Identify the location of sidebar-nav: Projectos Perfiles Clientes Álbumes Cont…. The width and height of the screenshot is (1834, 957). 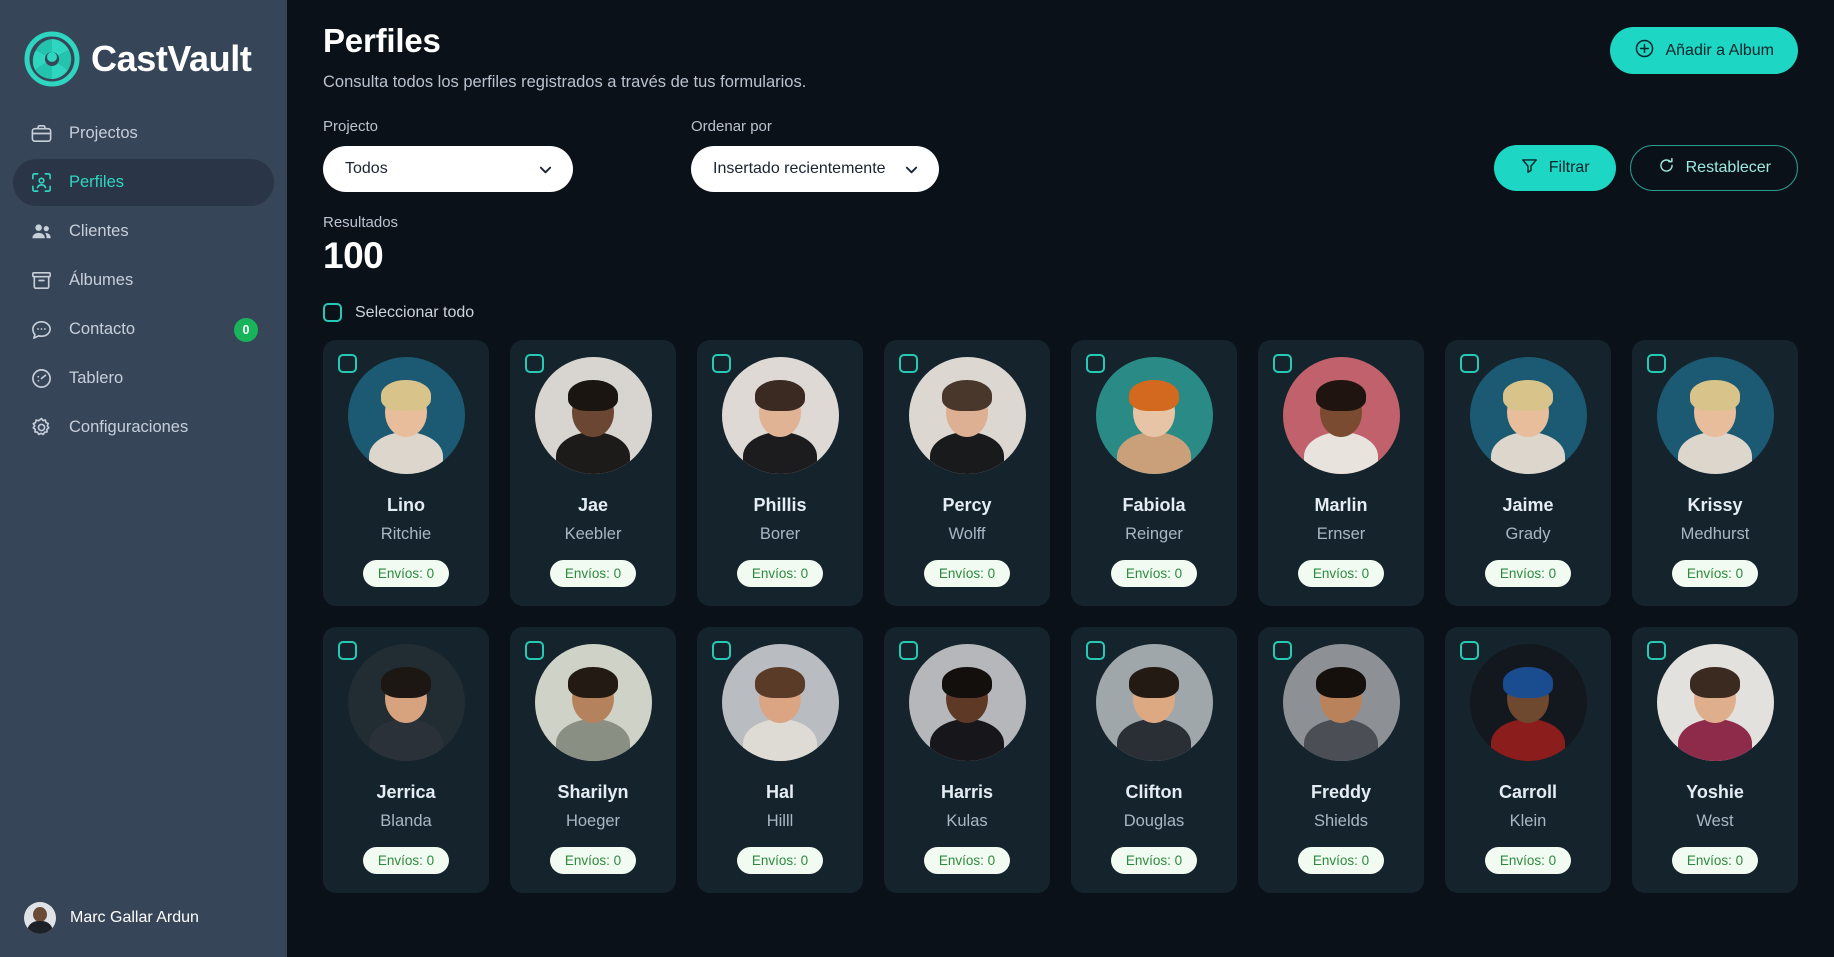
(143, 280).